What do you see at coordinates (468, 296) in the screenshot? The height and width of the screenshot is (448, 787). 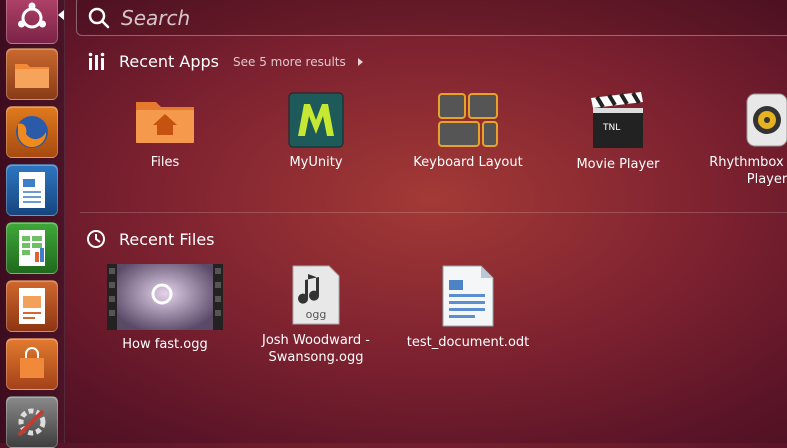 I see `text-document-icon` at bounding box center [468, 296].